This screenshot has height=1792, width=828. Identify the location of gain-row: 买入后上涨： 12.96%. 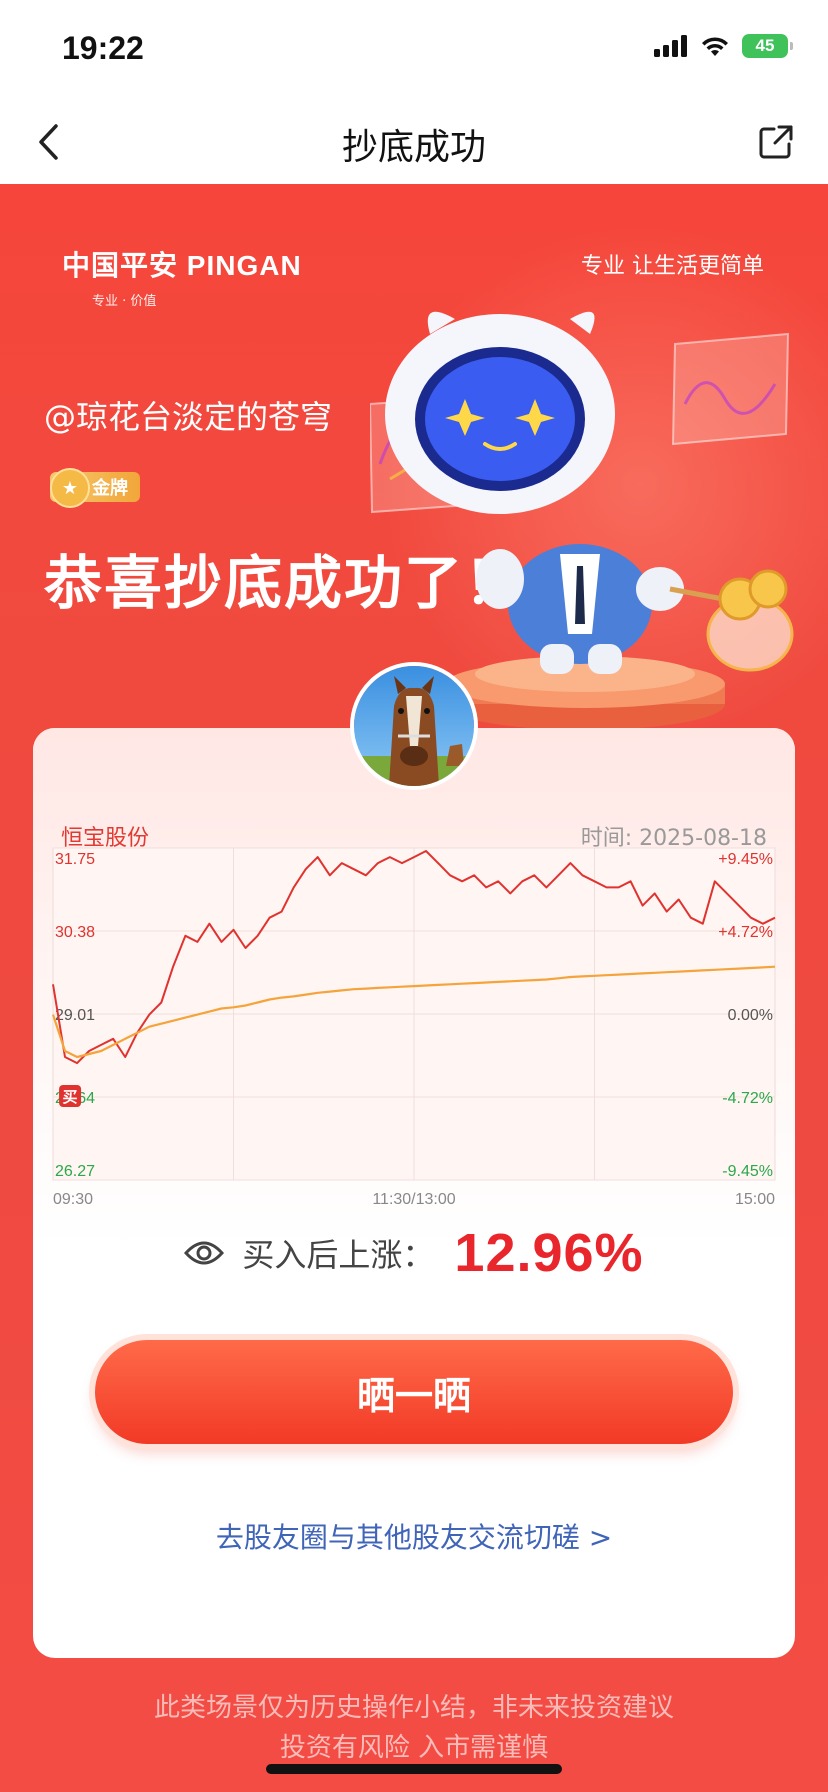
(414, 1253).